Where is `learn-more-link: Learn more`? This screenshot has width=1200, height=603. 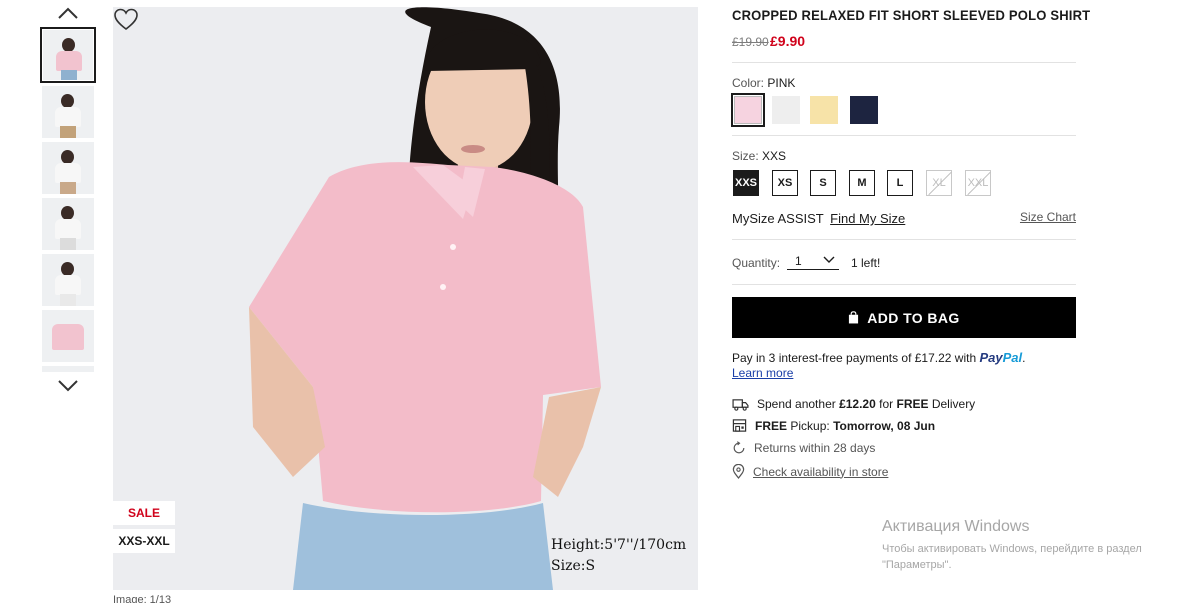
learn-more-link: Learn more is located at coordinates (762, 373).